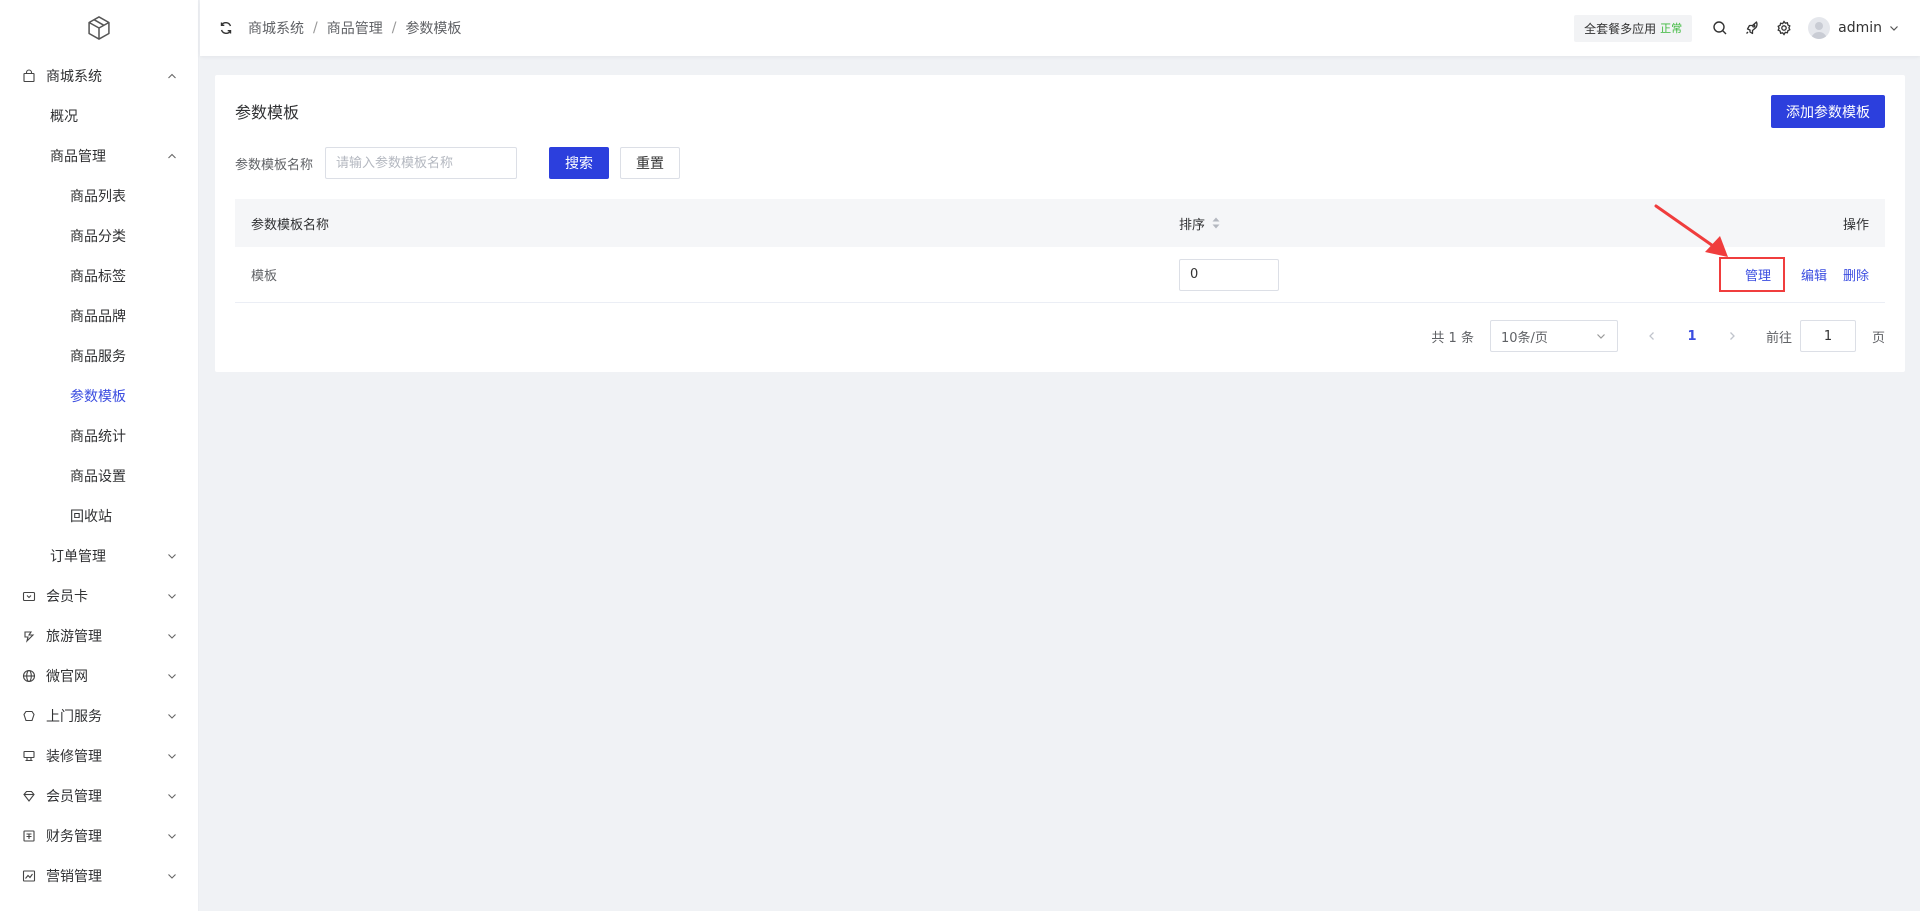  I want to click on sidebar-item-label: 商城系统, so click(74, 77).